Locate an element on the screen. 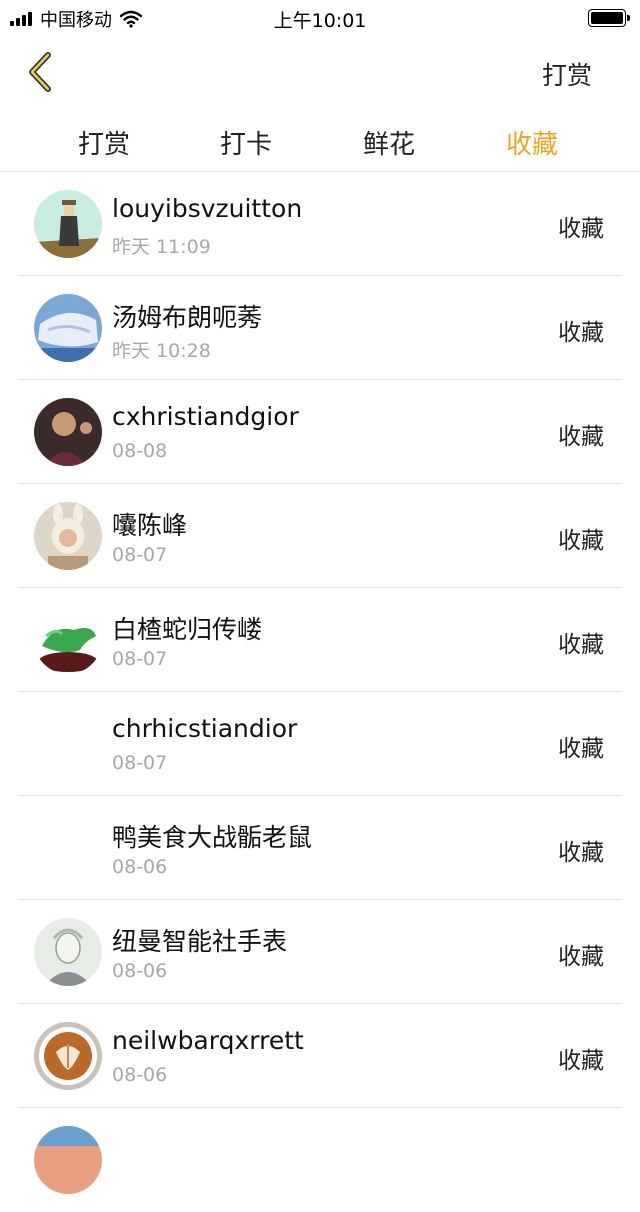 Image resolution: width=640 pixels, height=1212 pixels. list-item: 汤姆布朗呃莠 昨天 10:28 收藏 is located at coordinates (320, 328).